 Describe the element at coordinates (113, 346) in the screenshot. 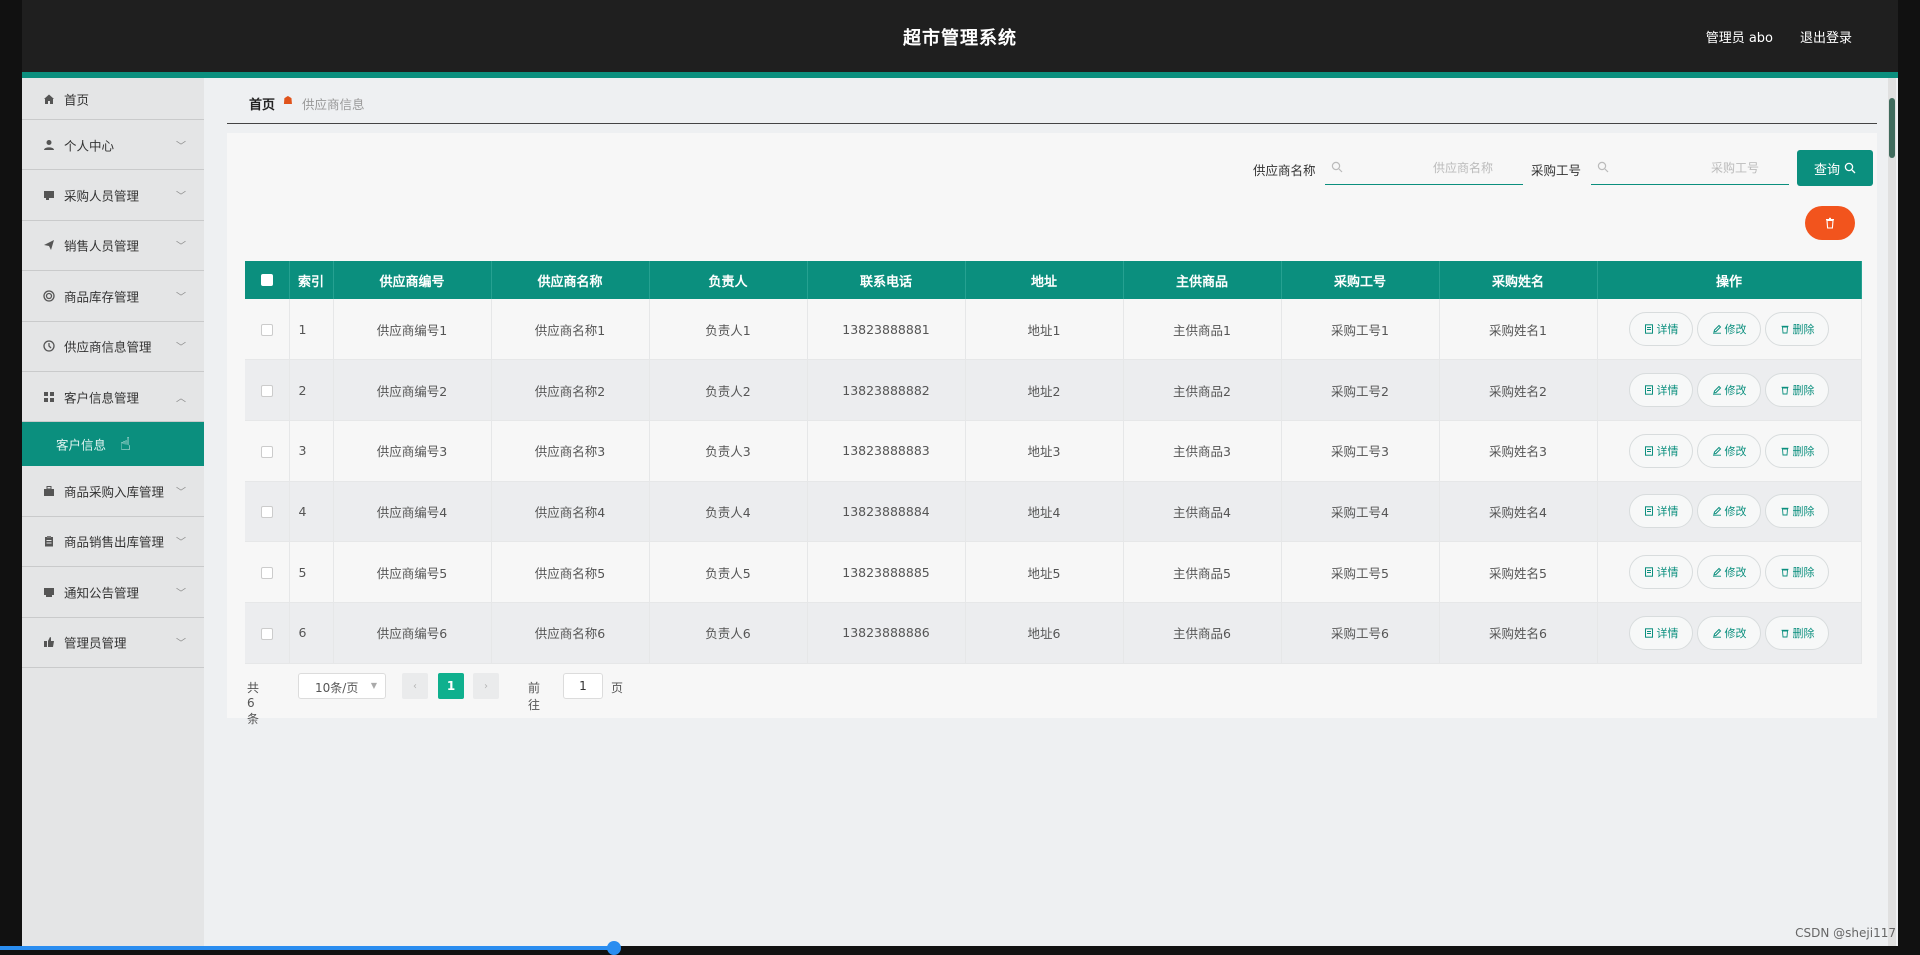

I see `sidebar-item-supplier-management: 供应商信息管理 ﹀` at that location.